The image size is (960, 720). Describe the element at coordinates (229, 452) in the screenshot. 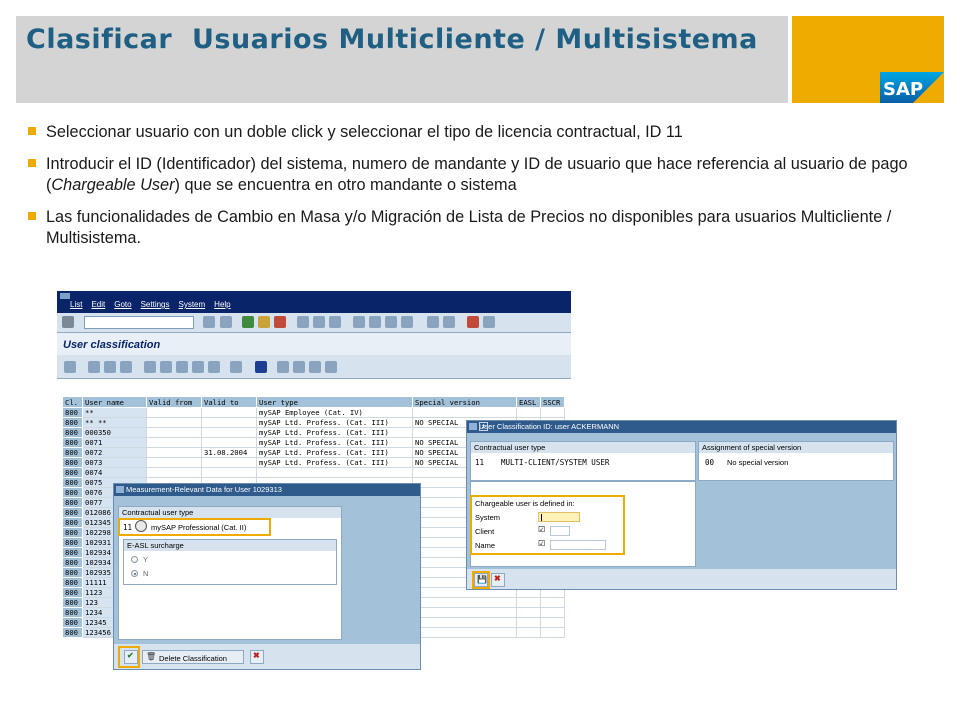

I see `table-cell: 31.08.2004` at that location.